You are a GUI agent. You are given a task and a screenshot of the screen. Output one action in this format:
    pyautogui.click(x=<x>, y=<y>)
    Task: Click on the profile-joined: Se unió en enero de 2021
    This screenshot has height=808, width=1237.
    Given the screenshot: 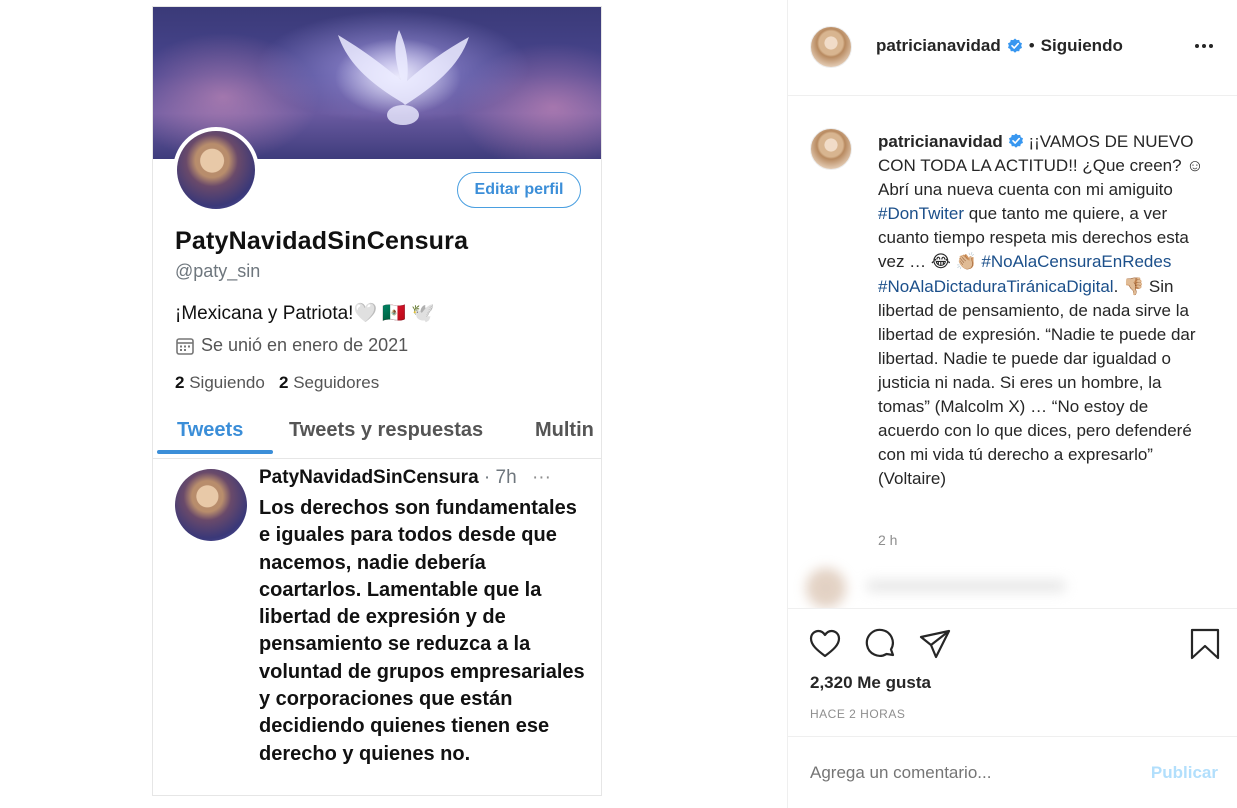 What is the action you would take?
    pyautogui.click(x=291, y=345)
    